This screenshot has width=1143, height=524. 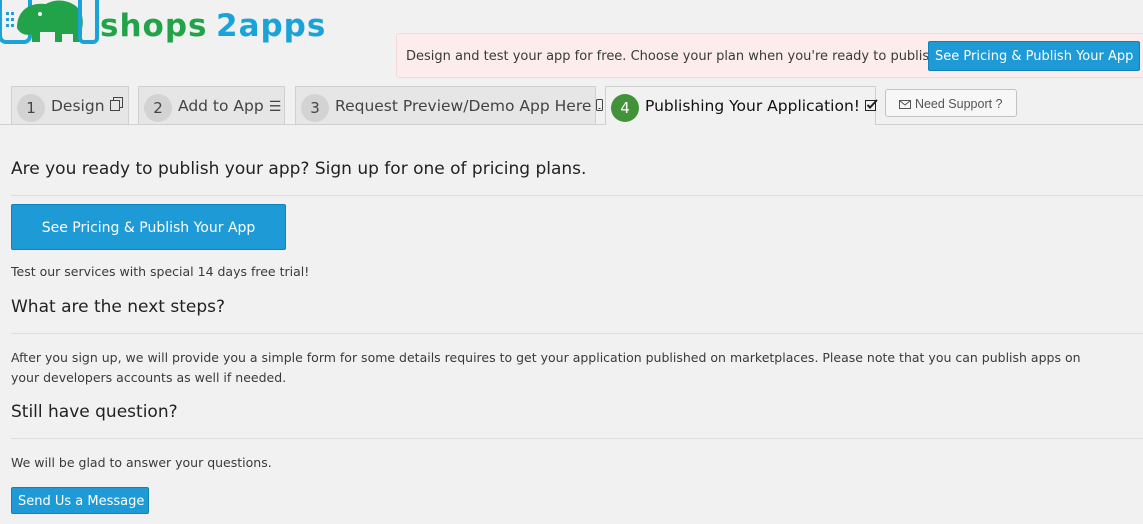 What do you see at coordinates (871, 107) in the screenshot?
I see `check-square-icon` at bounding box center [871, 107].